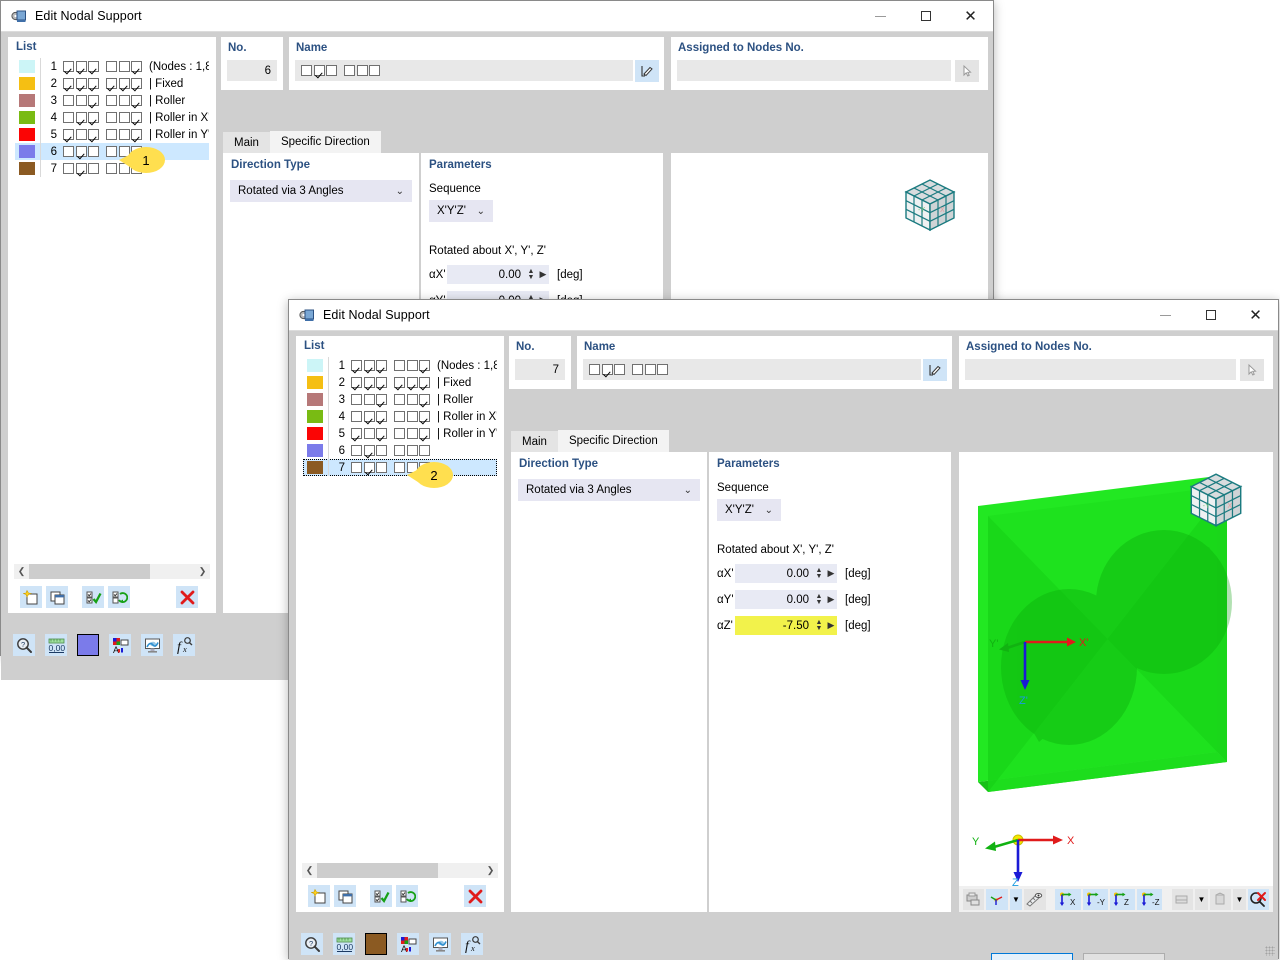 Image resolution: width=1280 pixels, height=960 pixels. What do you see at coordinates (1016, 899) in the screenshot?
I see `axis-dropdown-chevron-down-icon: ▼` at bounding box center [1016, 899].